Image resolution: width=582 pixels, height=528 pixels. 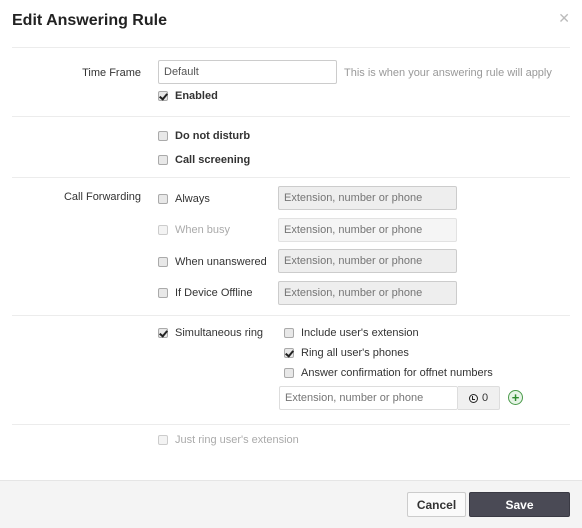 I want to click on plus-circle-icon: +, so click(x=515, y=397).